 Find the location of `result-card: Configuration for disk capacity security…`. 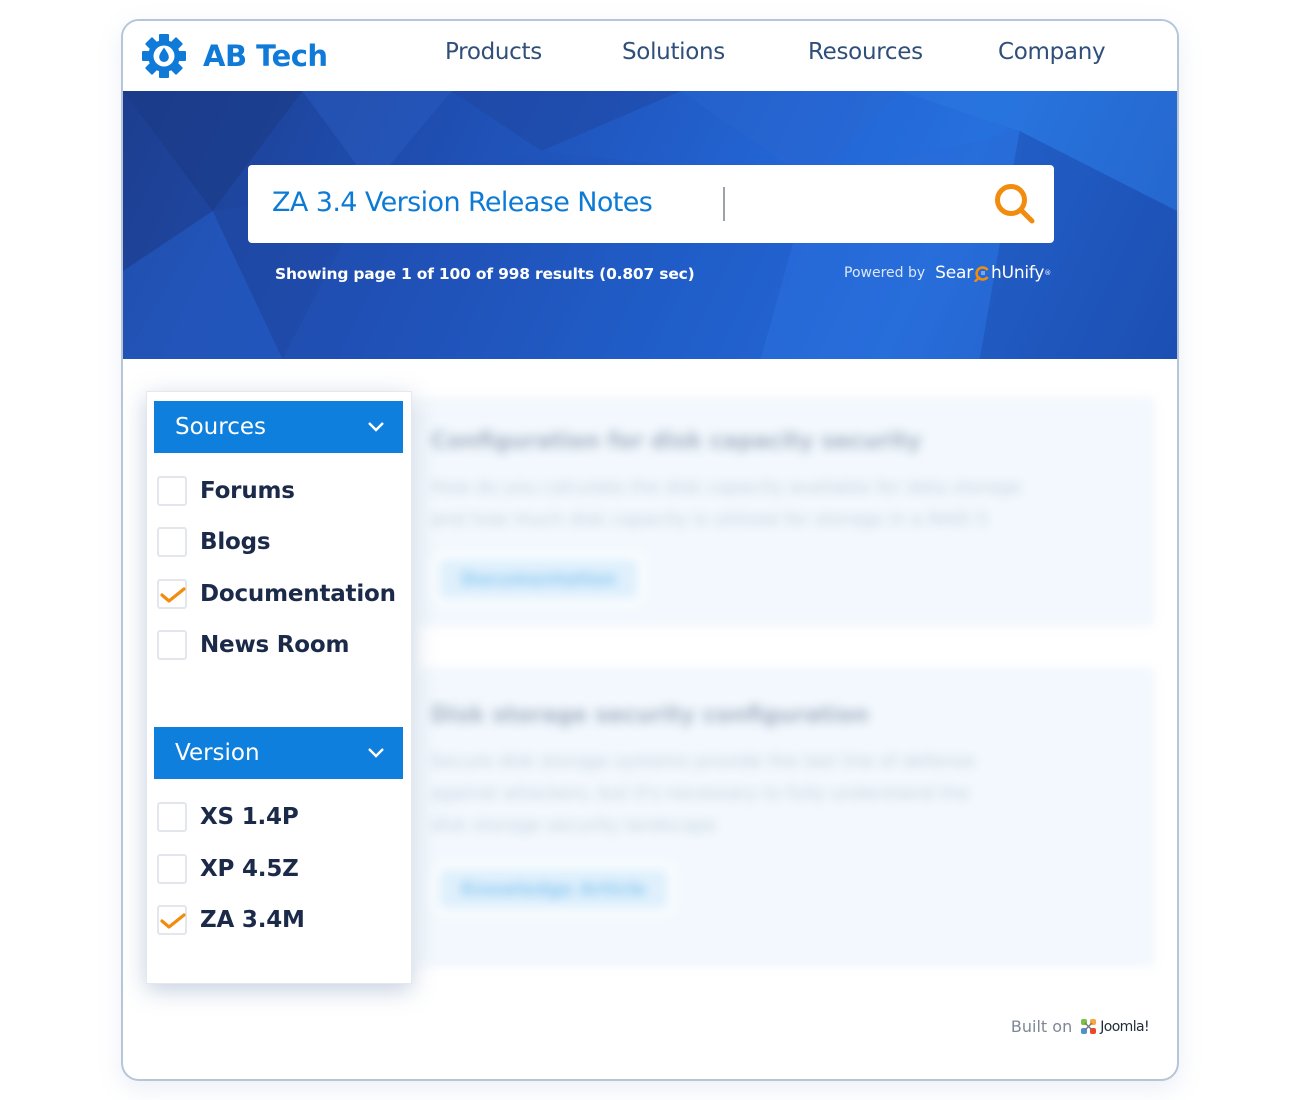

result-card: Configuration for disk capacity security… is located at coordinates (787, 512).